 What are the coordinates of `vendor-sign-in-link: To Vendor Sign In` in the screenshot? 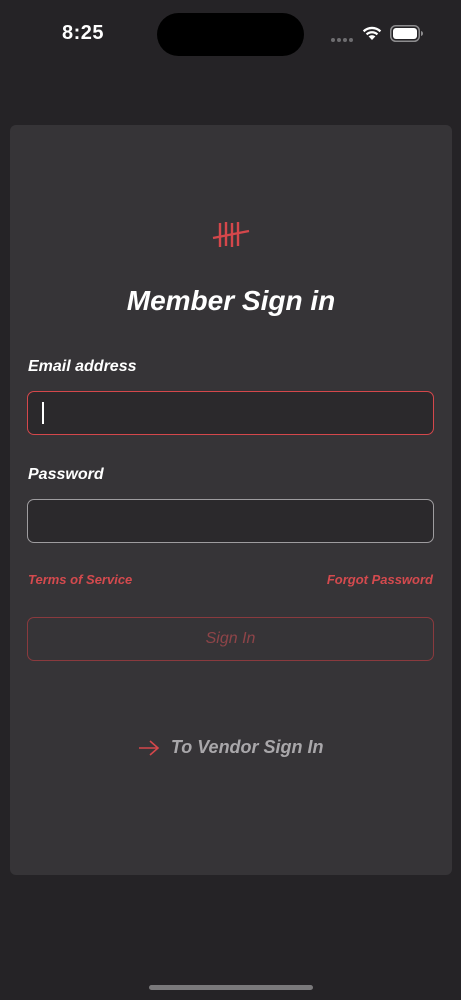 It's located at (231, 749).